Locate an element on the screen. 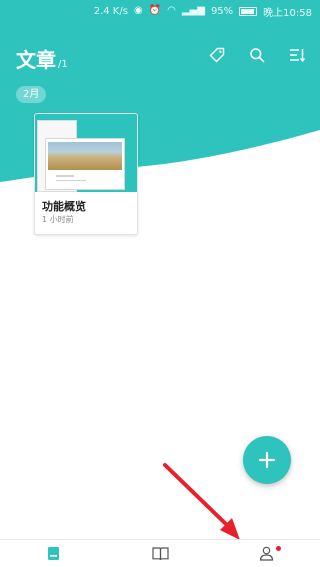 The height and width of the screenshot is (567, 320). thumbnail-photo is located at coordinates (85, 156).